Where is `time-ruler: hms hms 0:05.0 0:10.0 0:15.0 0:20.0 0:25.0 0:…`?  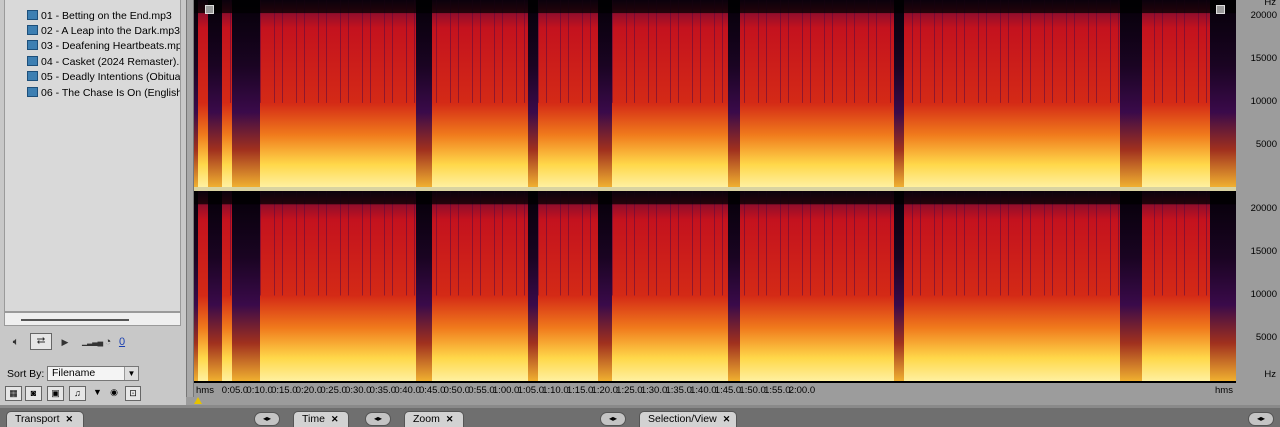
time-ruler: hms hms 0:05.0 0:10.0 0:15.0 0:20.0 0:25.0 0:… is located at coordinates (715, 390).